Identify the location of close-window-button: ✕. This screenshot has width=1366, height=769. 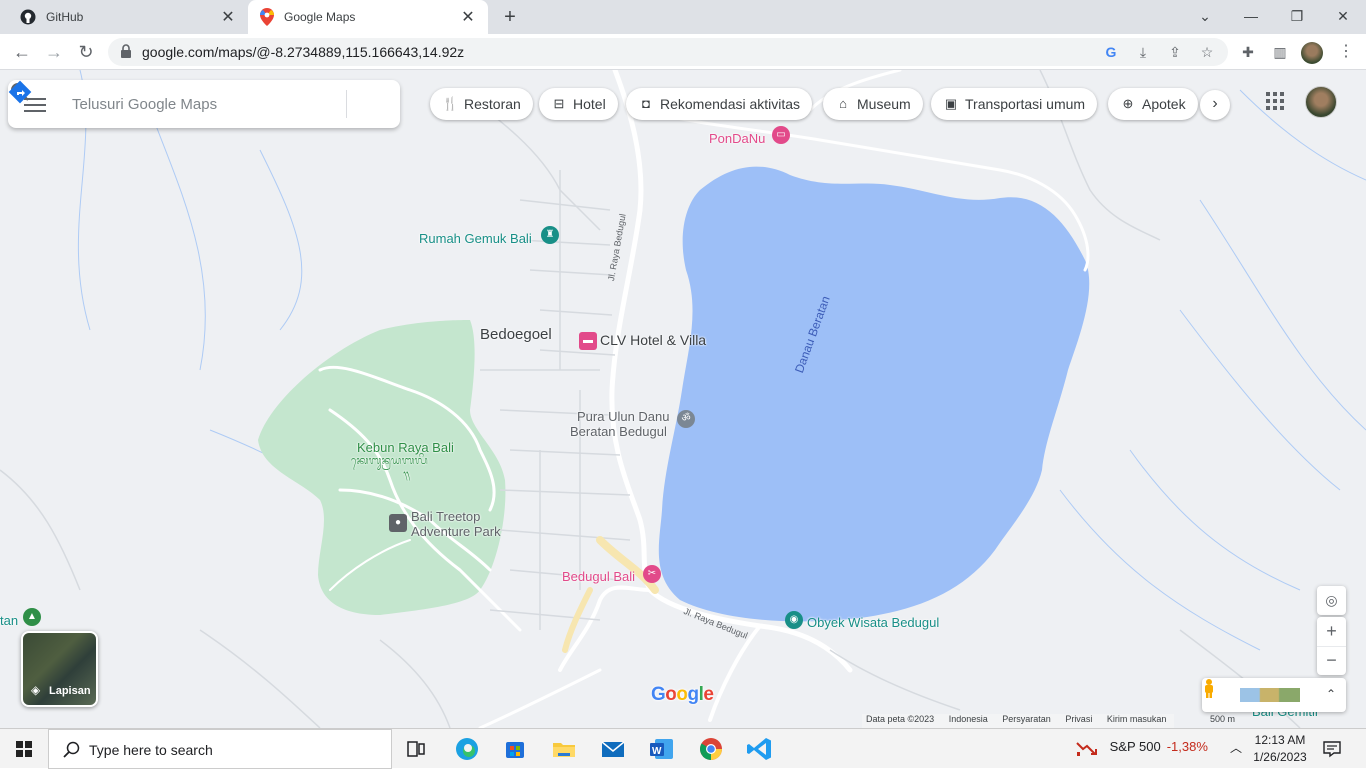
(1343, 16).